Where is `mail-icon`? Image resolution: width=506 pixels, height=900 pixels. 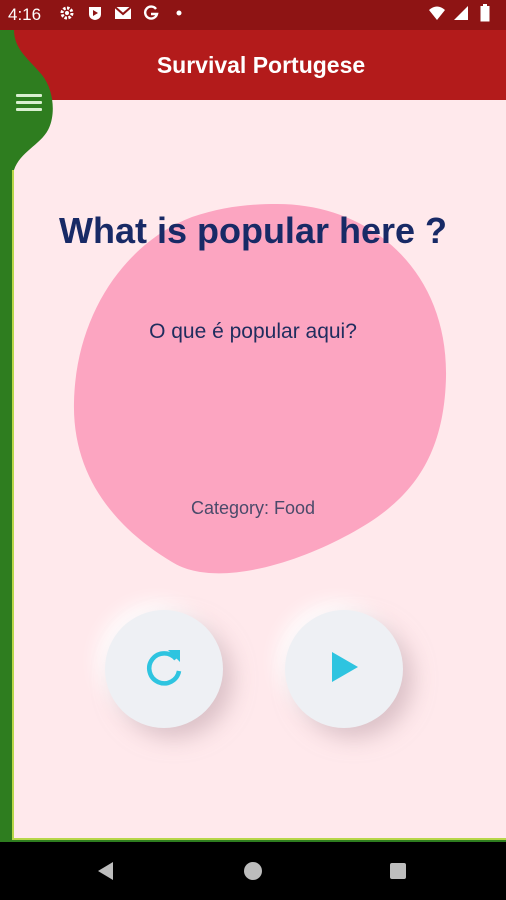
mail-icon is located at coordinates (123, 13).